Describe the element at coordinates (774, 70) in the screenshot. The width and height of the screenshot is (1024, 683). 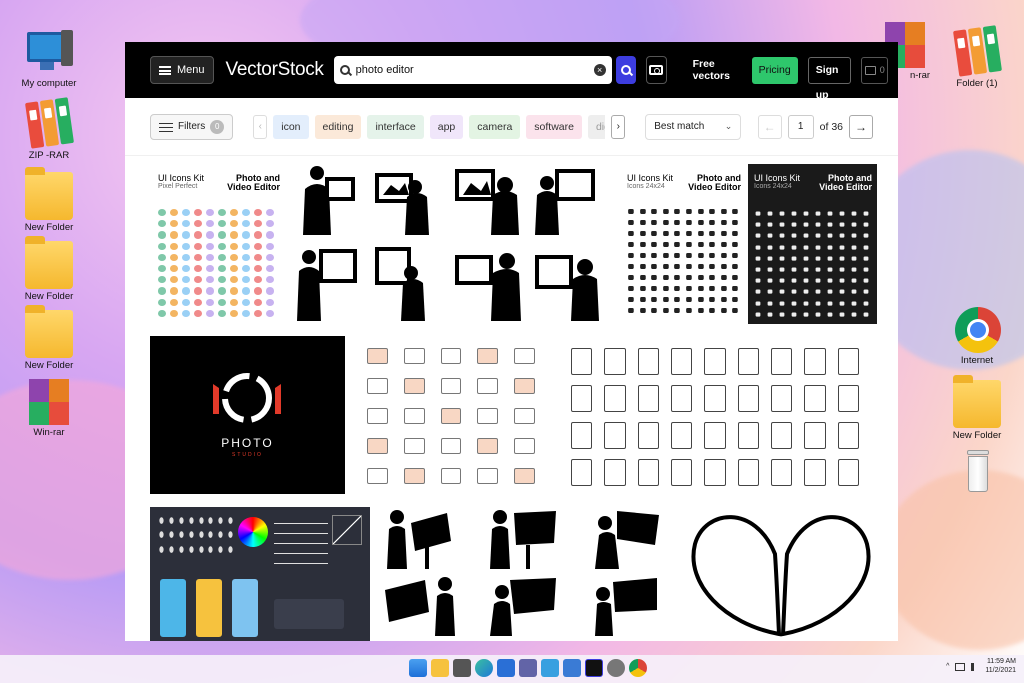
I see `pricing-button: Pricing` at that location.